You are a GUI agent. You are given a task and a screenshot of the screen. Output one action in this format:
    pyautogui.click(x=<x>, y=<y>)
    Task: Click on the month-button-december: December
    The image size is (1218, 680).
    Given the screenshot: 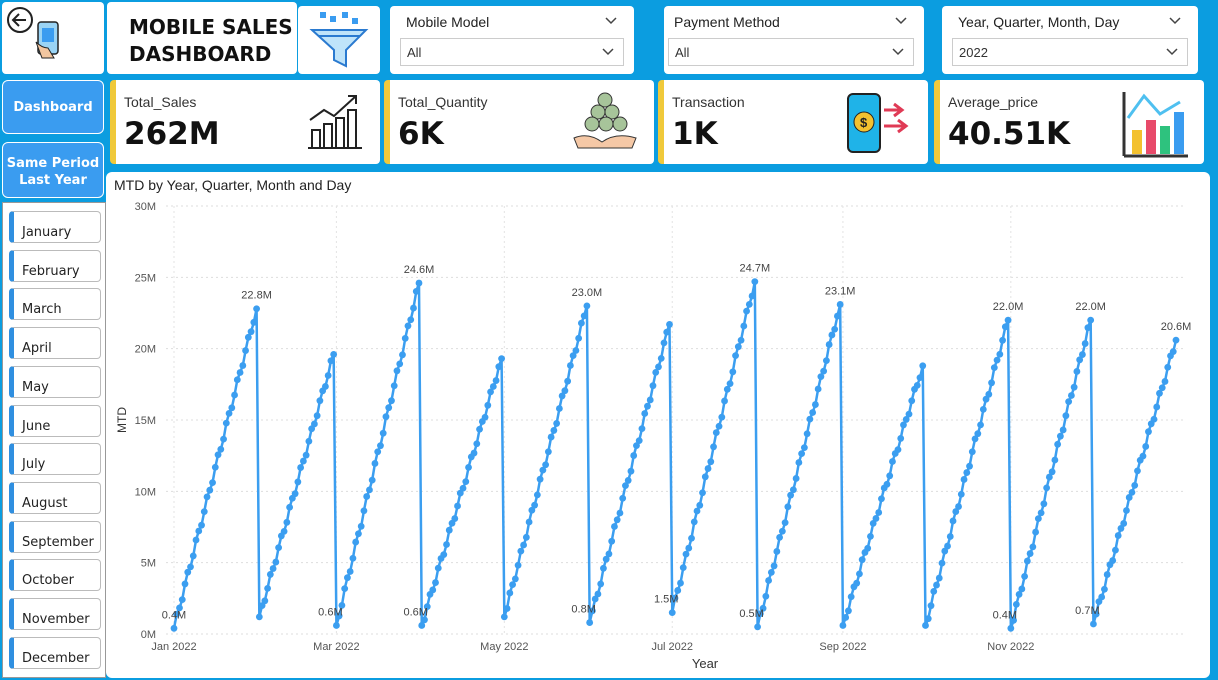 What is the action you would take?
    pyautogui.click(x=55, y=652)
    